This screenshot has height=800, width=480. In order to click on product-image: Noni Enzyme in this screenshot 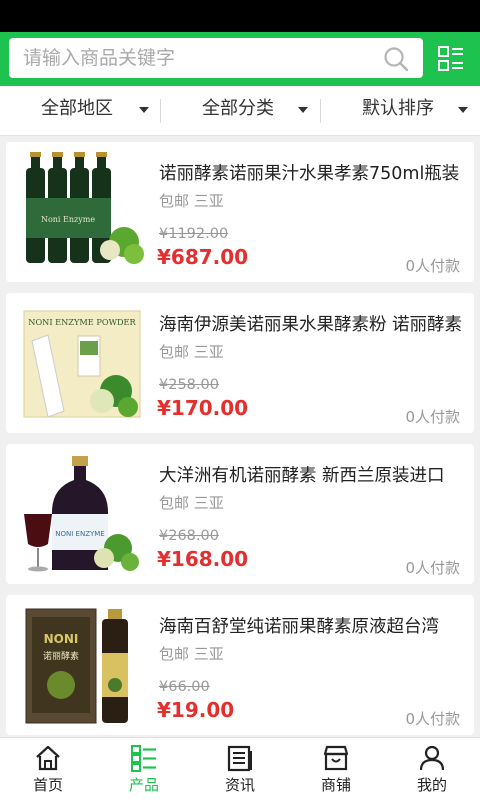, I will do `click(81, 212)`.